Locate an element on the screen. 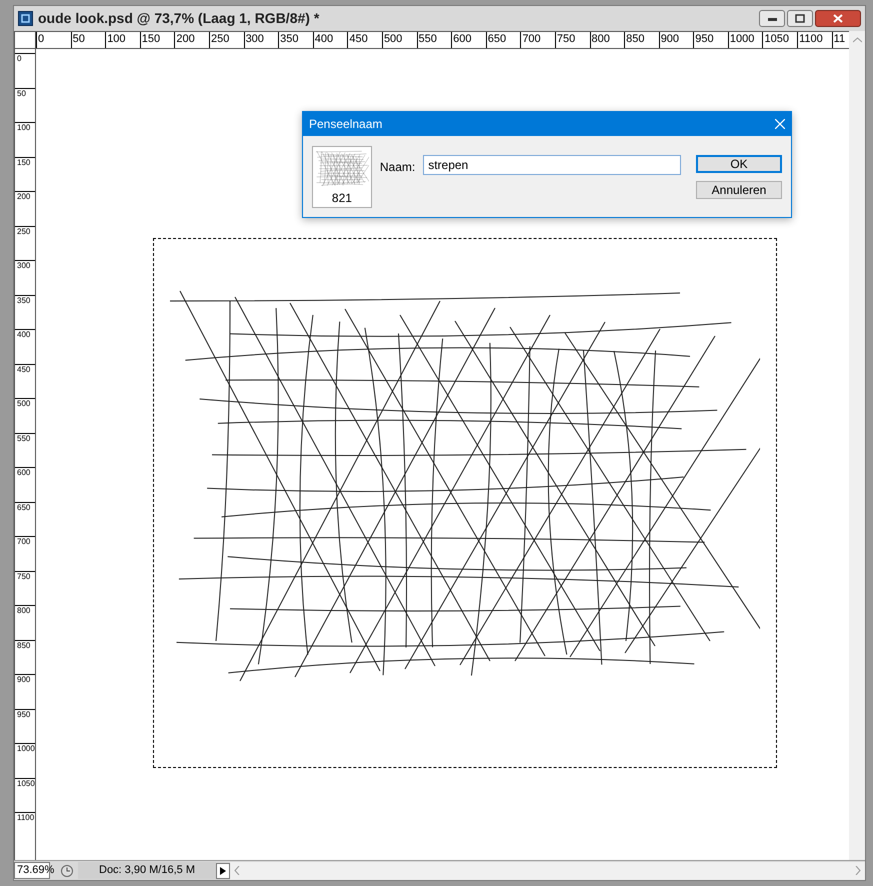 This screenshot has width=873, height=886. restore-icon is located at coordinates (800, 18).